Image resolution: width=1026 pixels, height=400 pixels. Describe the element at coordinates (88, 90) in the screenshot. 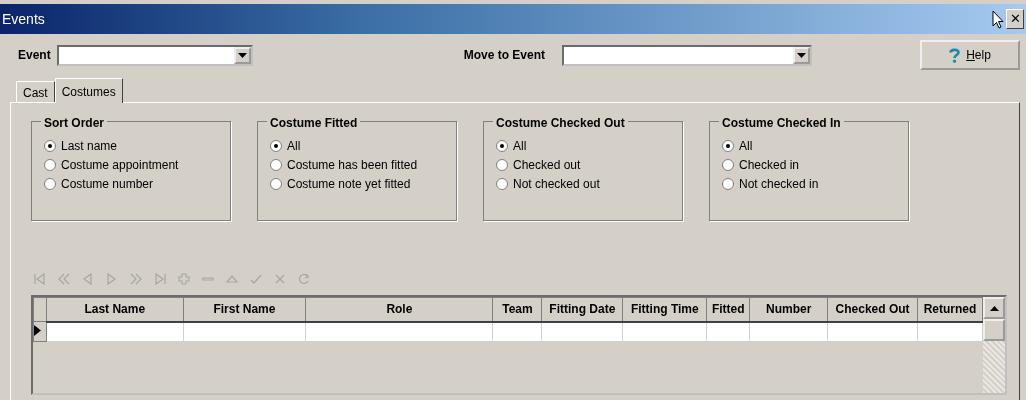

I see `tab: Costumes` at that location.